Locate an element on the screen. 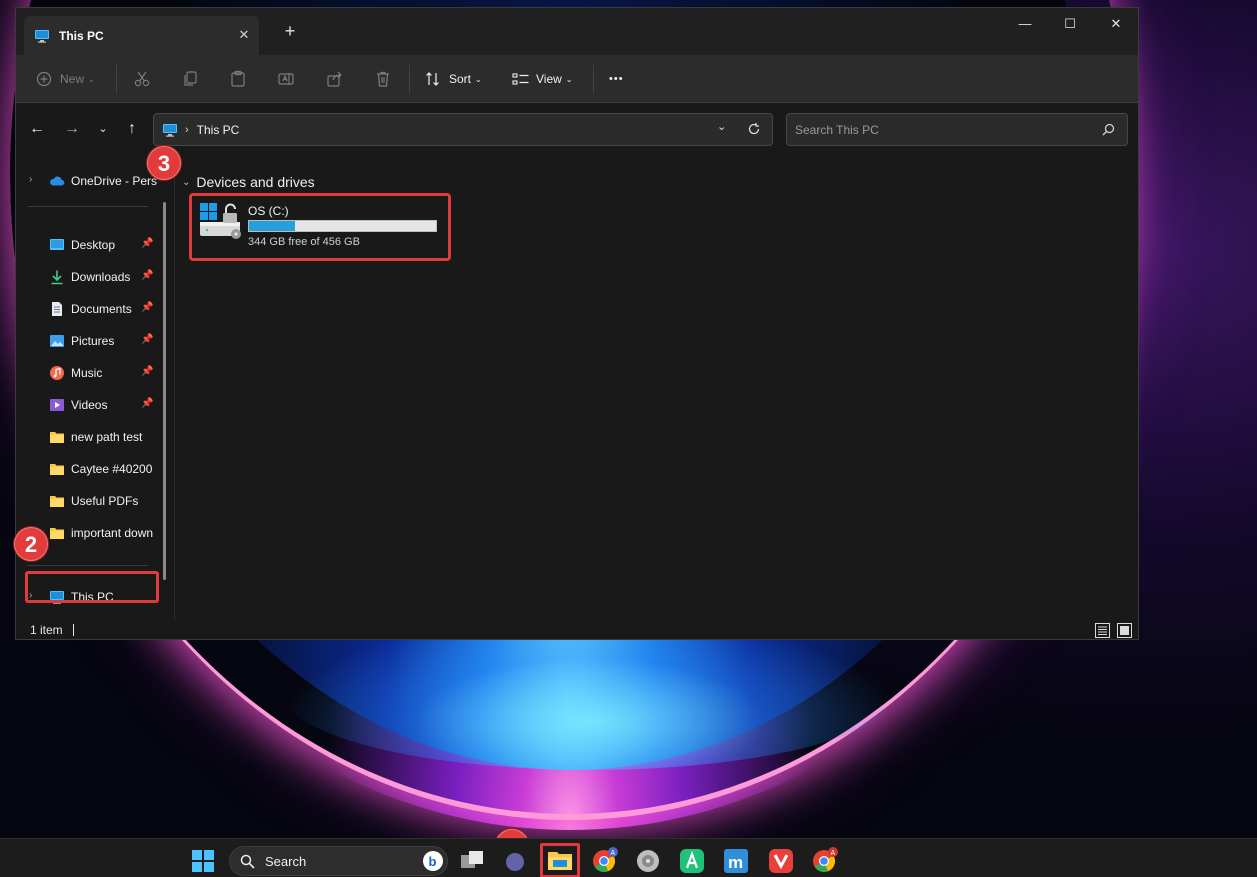  address-bar: › This PC ⌄ is located at coordinates (463, 129).